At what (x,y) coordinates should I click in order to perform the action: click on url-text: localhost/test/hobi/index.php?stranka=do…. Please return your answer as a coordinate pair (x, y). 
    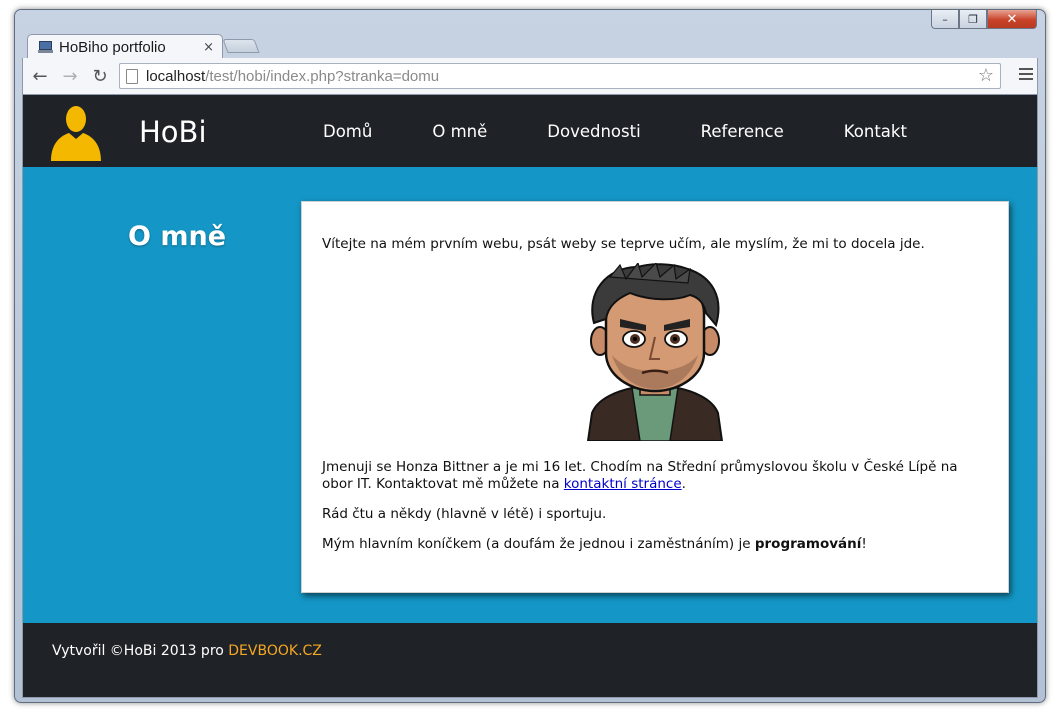
    Looking at the image, I should click on (293, 76).